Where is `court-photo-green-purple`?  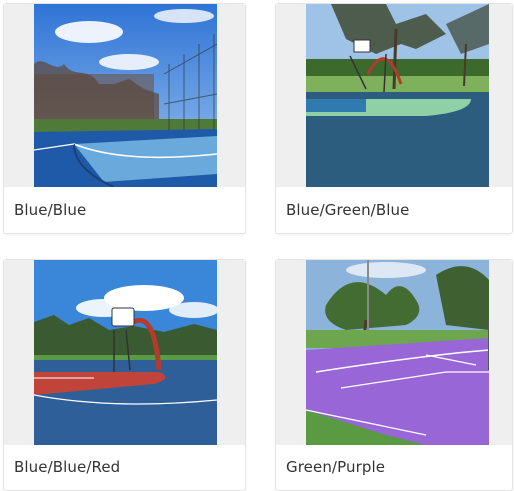
court-photo-green-purple is located at coordinates (397, 352).